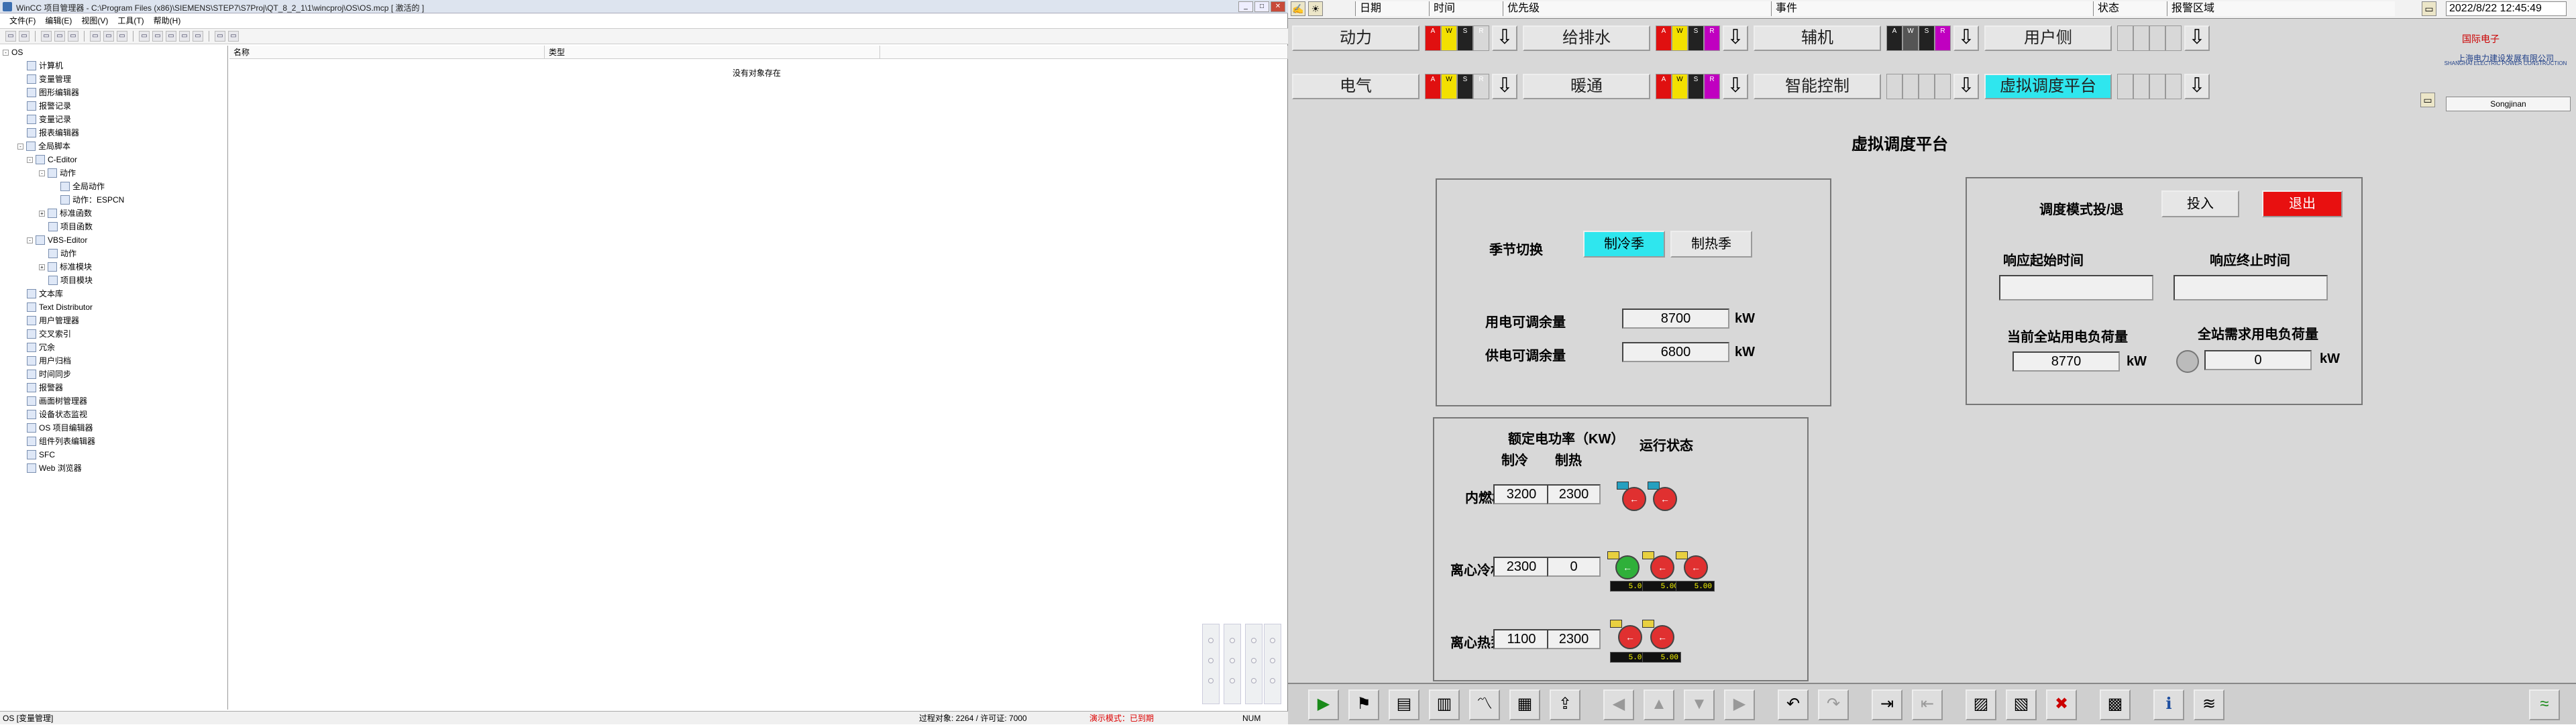 This screenshot has width=2576, height=725. I want to click on tree-node: 全局动作, so click(82, 186).